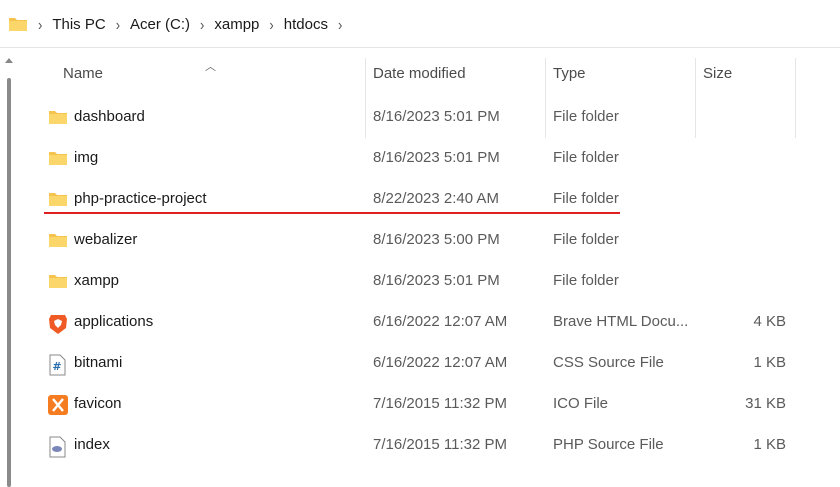  I want to click on file-size: 31 KB, so click(765, 403).